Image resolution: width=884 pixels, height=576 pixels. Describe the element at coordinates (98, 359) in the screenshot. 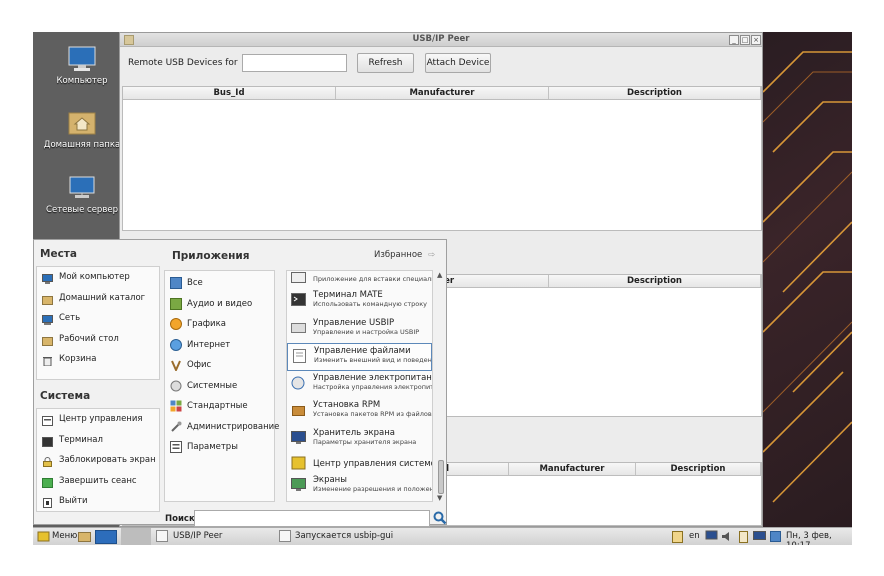

I see `place-item: Корзина` at that location.